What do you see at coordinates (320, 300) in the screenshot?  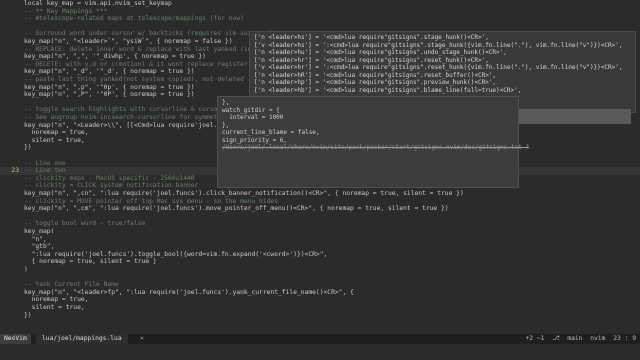 I see `editor-line: noremap = true,` at bounding box center [320, 300].